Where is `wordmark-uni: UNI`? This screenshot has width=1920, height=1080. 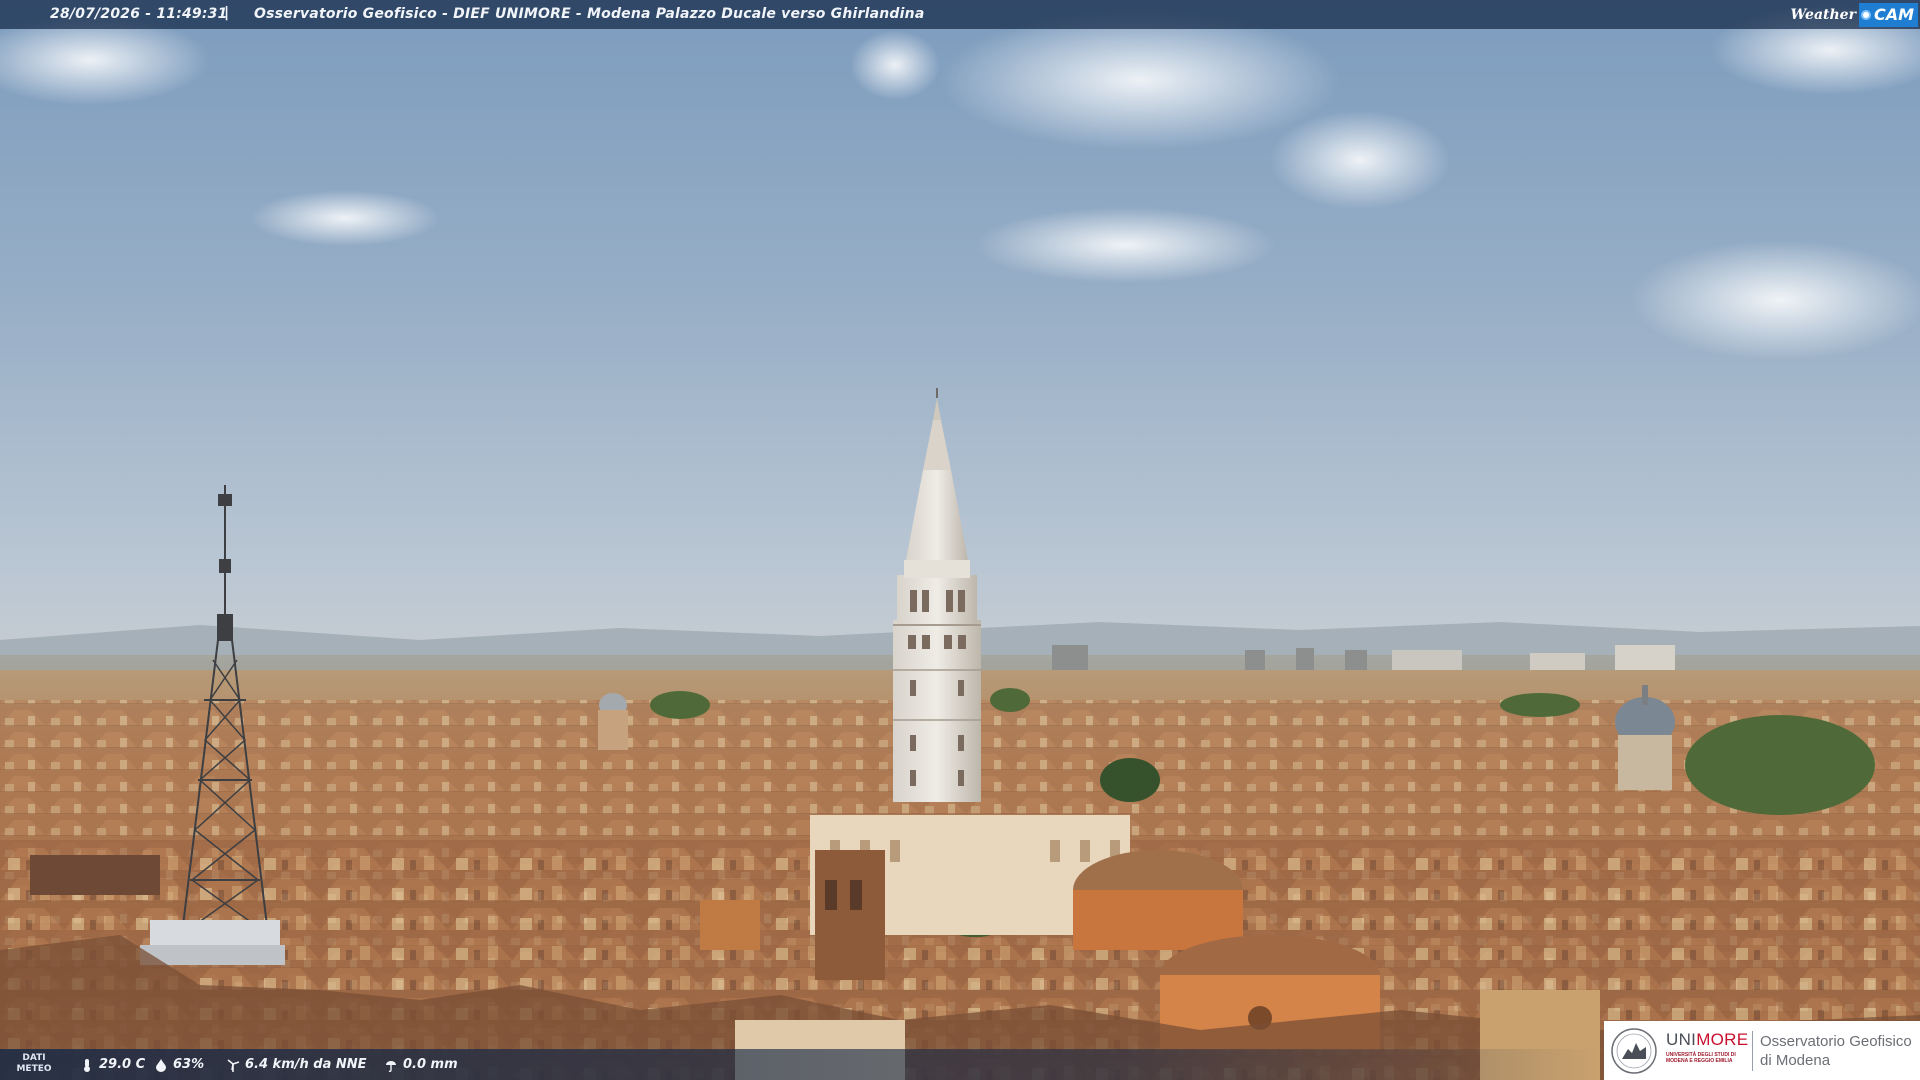
wordmark-uni: UNI is located at coordinates (1681, 1039).